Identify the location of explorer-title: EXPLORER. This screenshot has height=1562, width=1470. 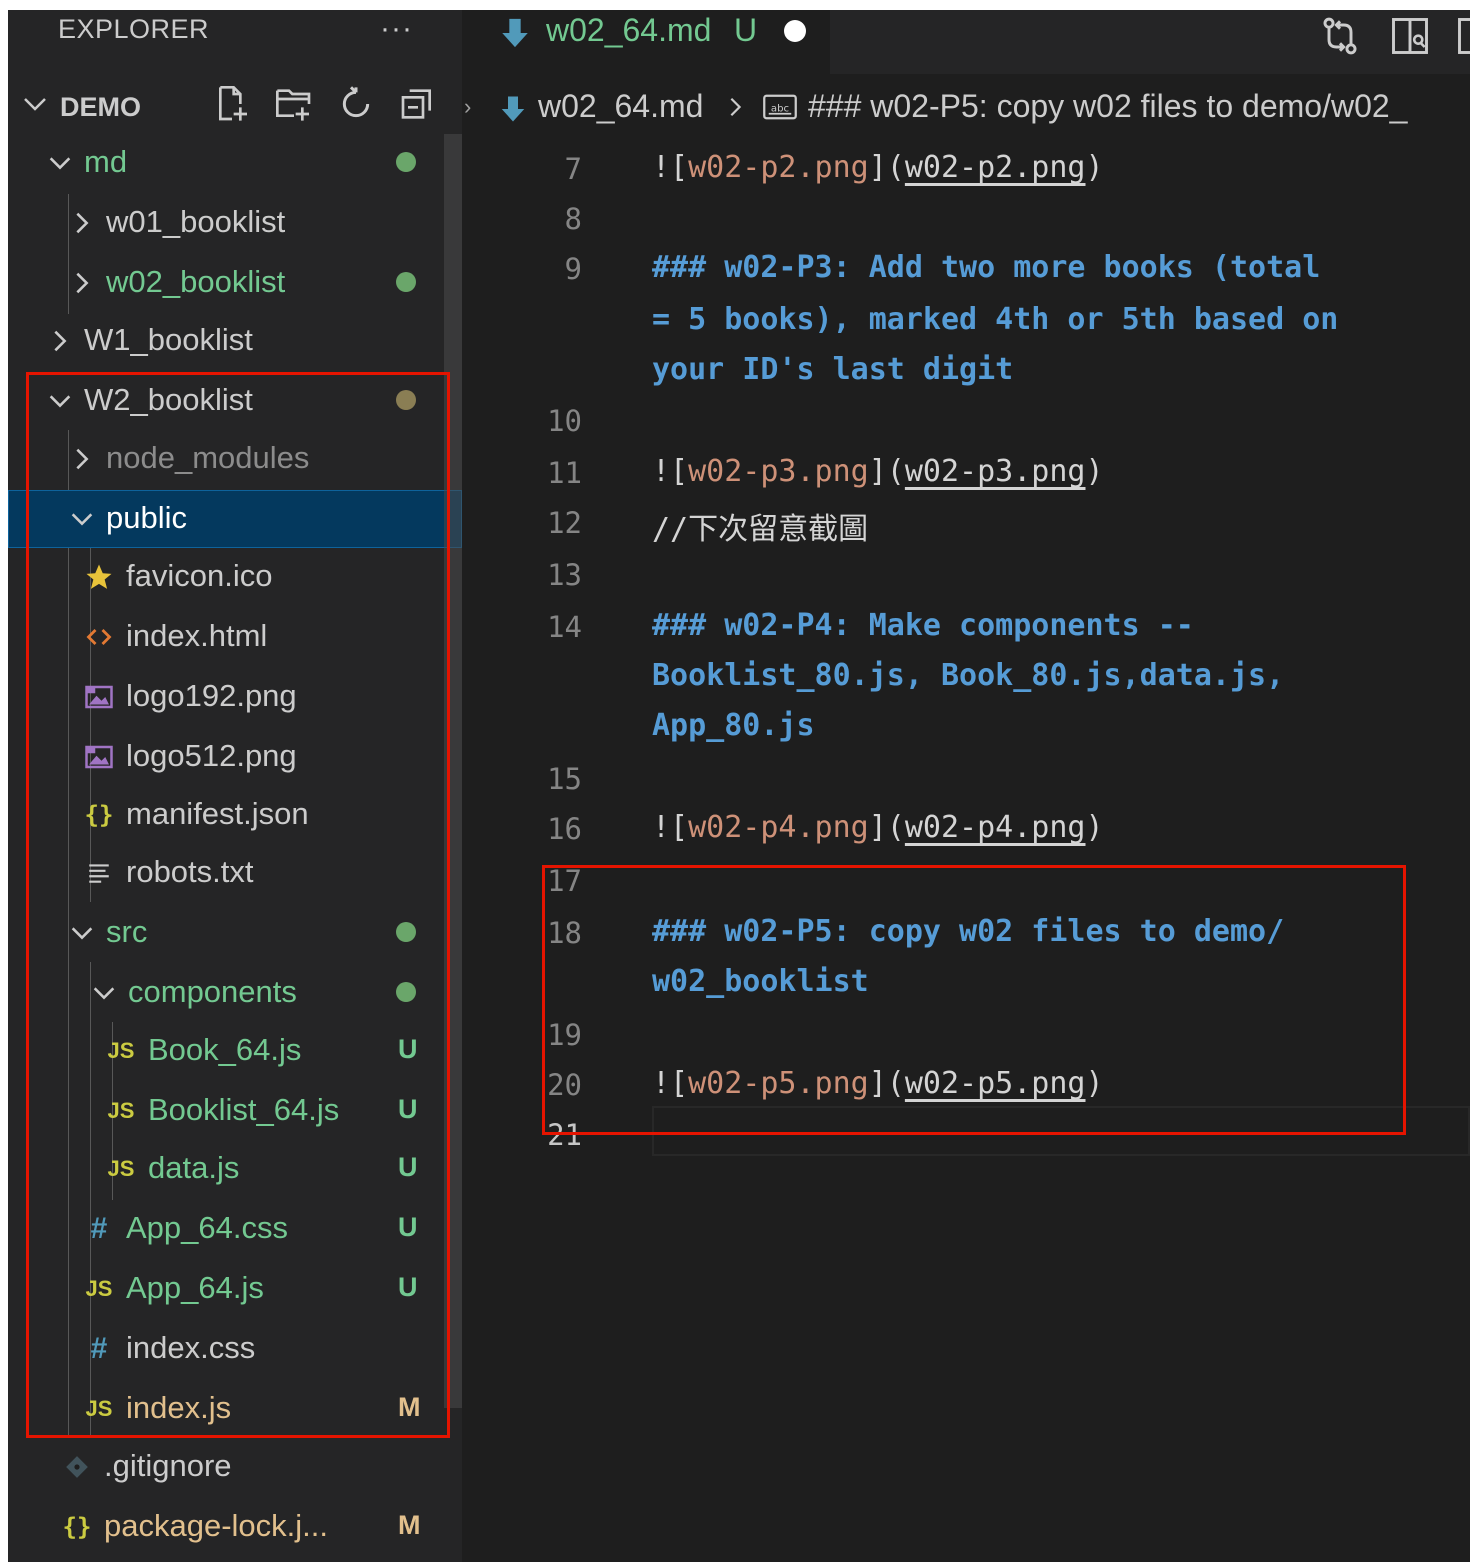
(134, 29).